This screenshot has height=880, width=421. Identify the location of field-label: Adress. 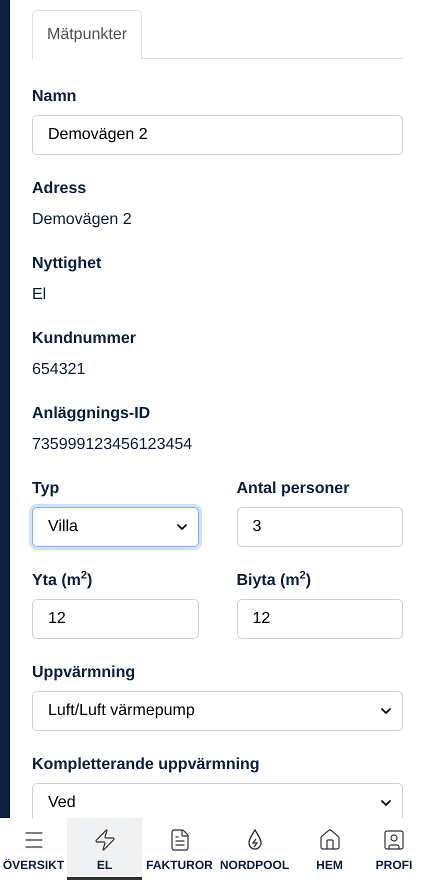
(60, 189).